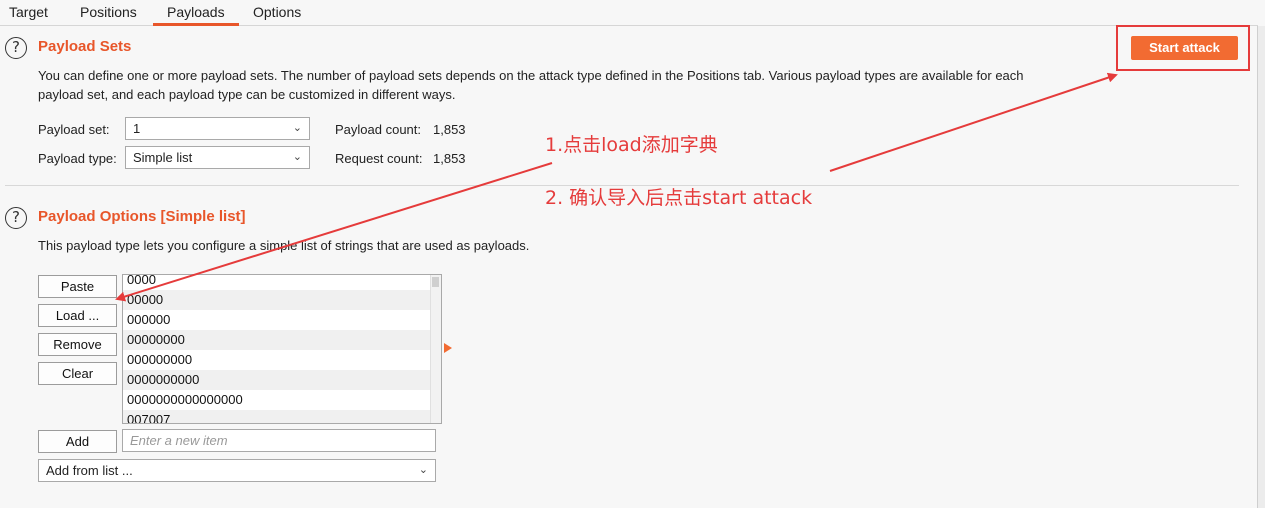 The height and width of the screenshot is (508, 1265). What do you see at coordinates (77, 344) in the screenshot?
I see `remove-button: Remove` at bounding box center [77, 344].